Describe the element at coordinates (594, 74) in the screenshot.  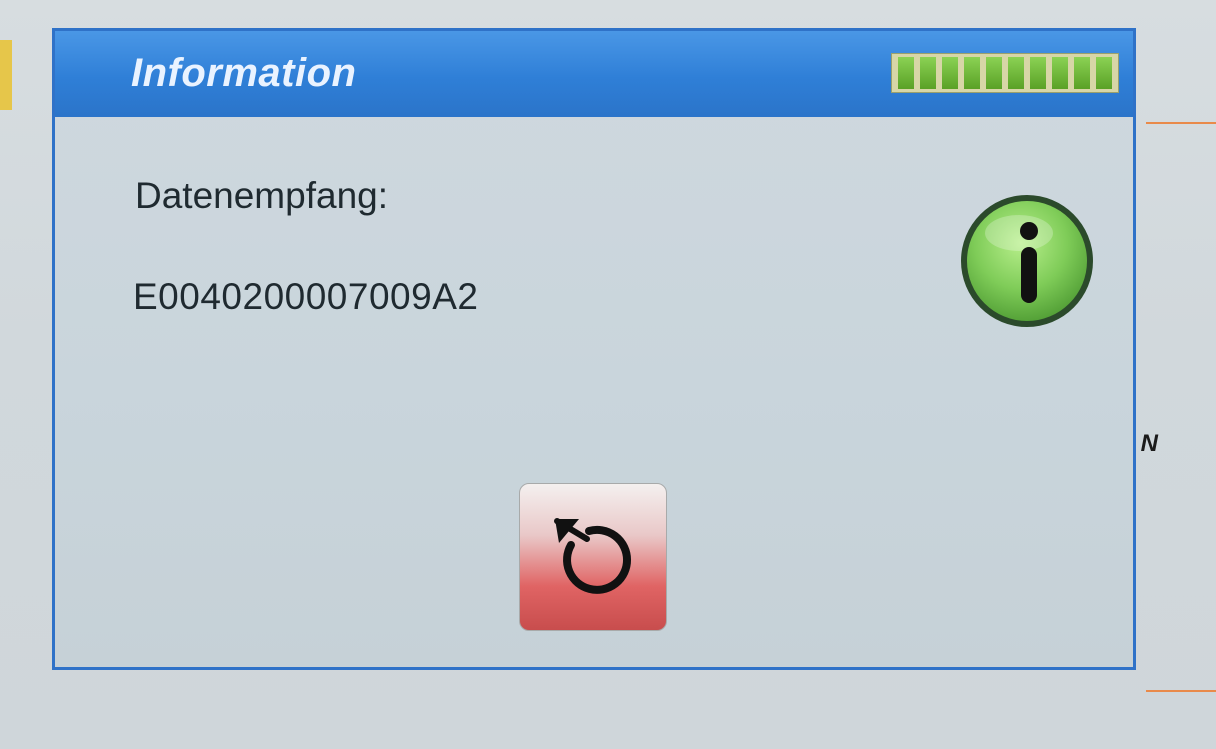
I see `dialog-titlebar: Information` at that location.